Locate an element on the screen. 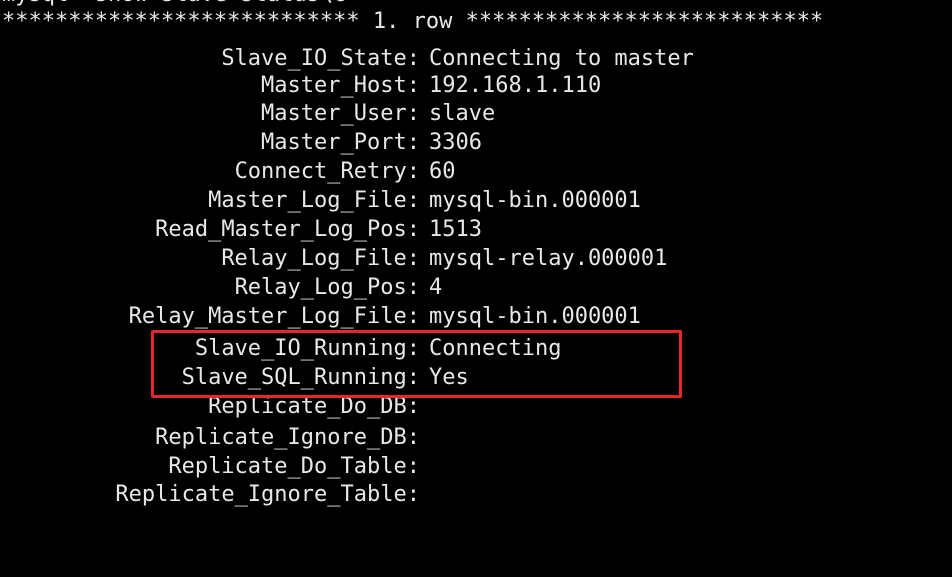 This screenshot has width=952, height=577. highlight-box is located at coordinates (416, 364).